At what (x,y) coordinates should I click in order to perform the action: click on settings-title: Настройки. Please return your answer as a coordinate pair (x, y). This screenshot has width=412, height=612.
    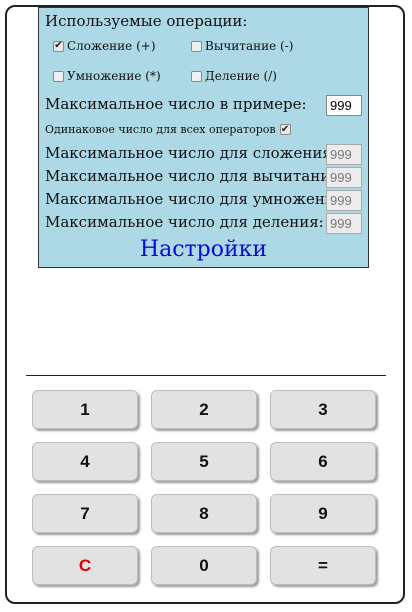
    Looking at the image, I should click on (203, 249).